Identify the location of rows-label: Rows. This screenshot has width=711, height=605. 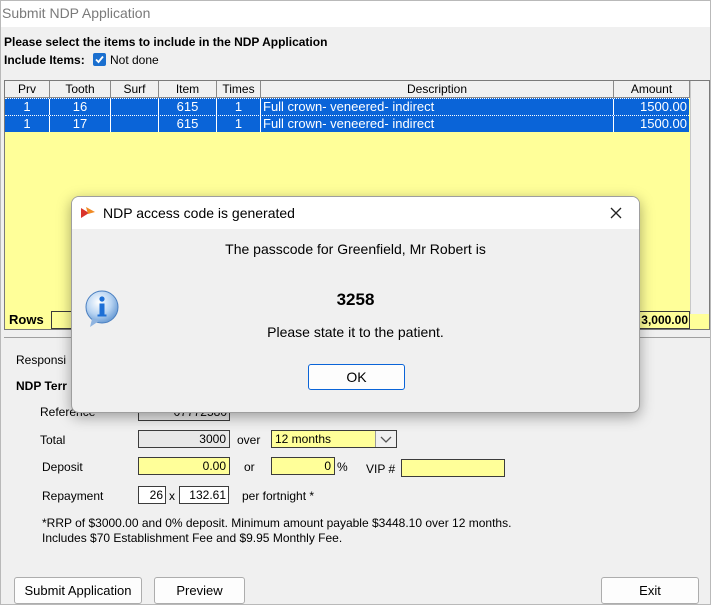
(26, 319).